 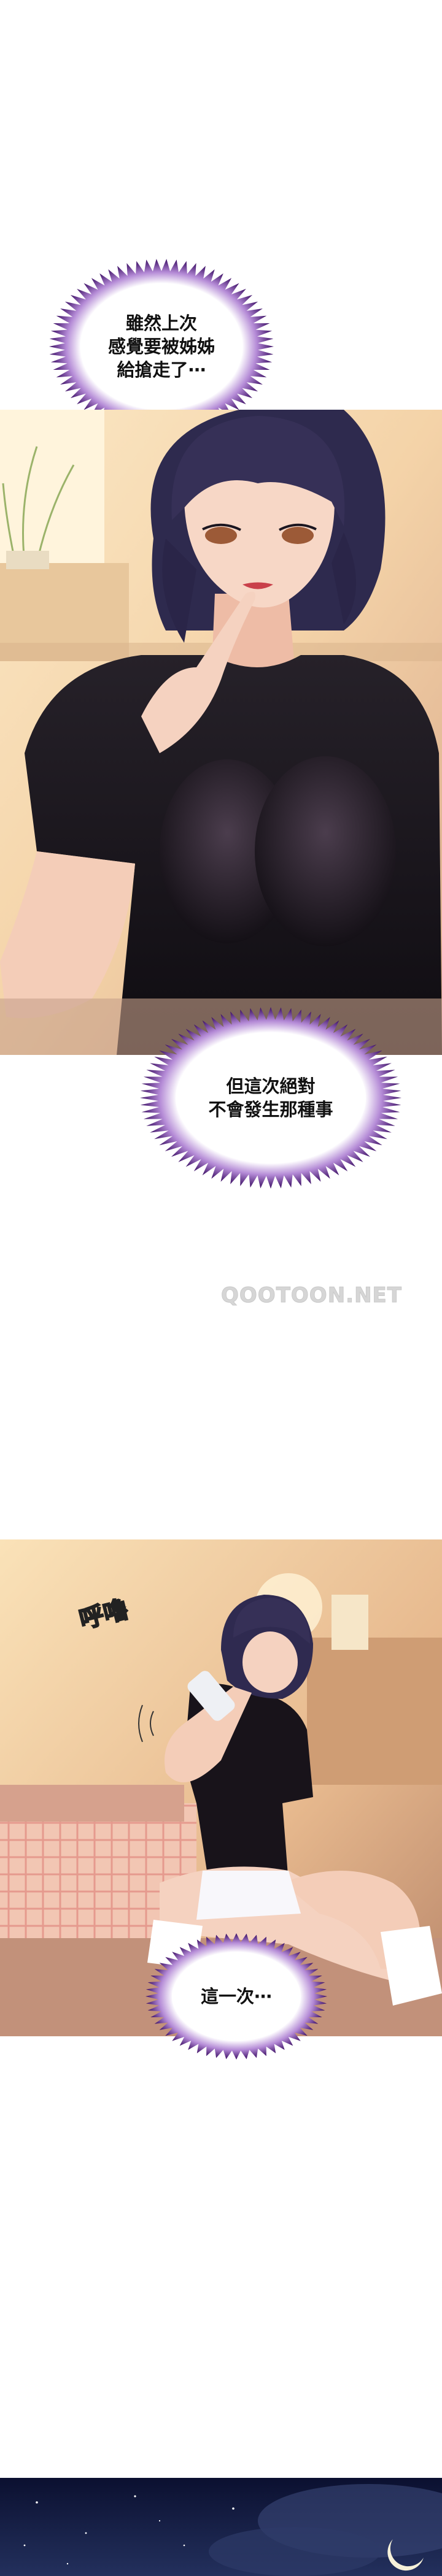 I want to click on speech-bubble-3: 這一次⋯, so click(x=236, y=1996).